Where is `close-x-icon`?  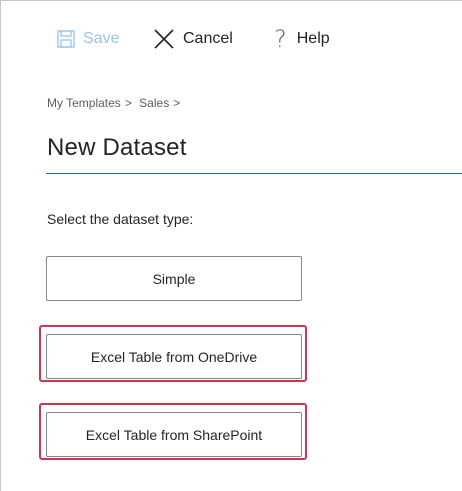
close-x-icon is located at coordinates (164, 39).